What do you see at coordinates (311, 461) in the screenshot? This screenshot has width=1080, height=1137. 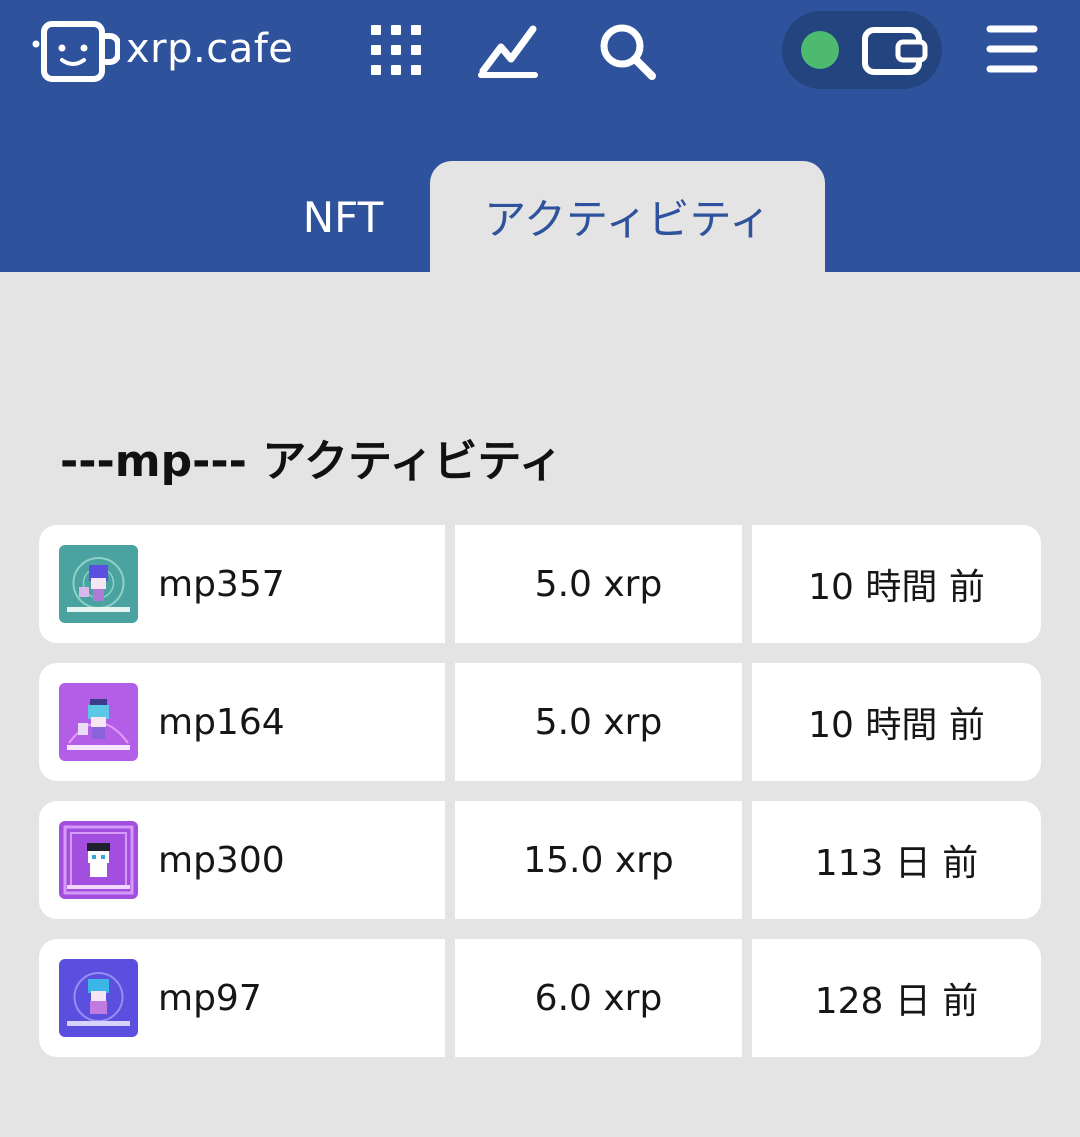 I see `page-title: ---mp--- アクティビティ` at bounding box center [311, 461].